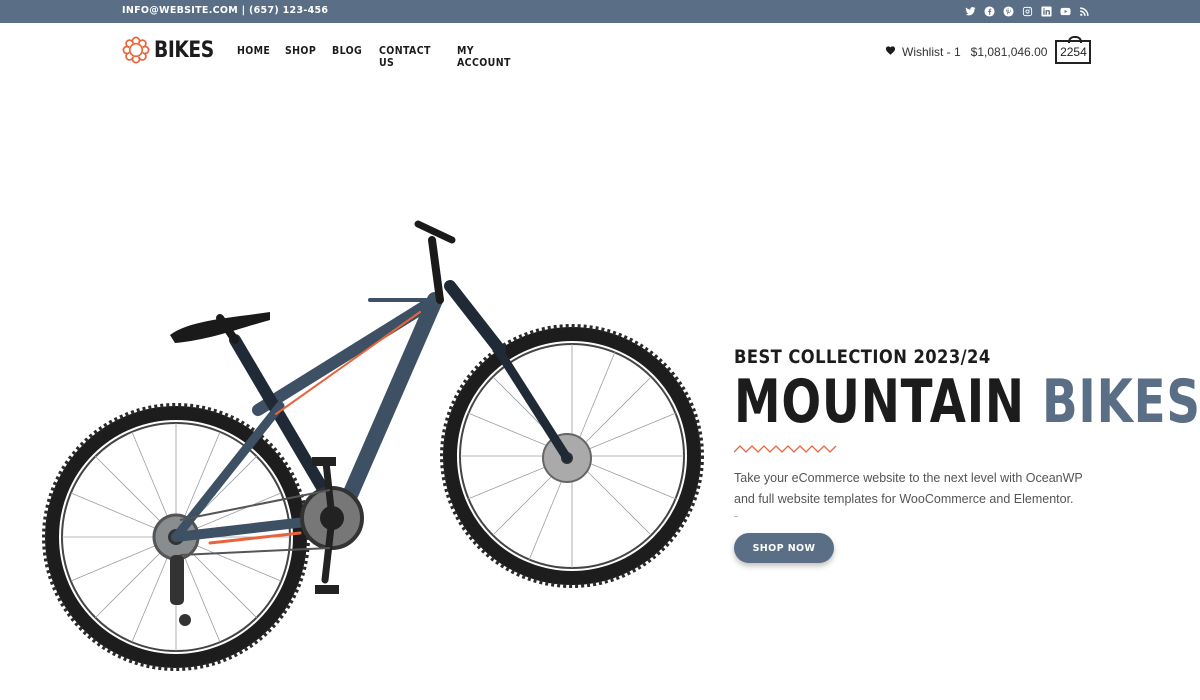 This screenshot has width=1200, height=700. I want to click on top-bar: INFO@WEBSITE.COM | (657) 123-456, so click(600, 11).